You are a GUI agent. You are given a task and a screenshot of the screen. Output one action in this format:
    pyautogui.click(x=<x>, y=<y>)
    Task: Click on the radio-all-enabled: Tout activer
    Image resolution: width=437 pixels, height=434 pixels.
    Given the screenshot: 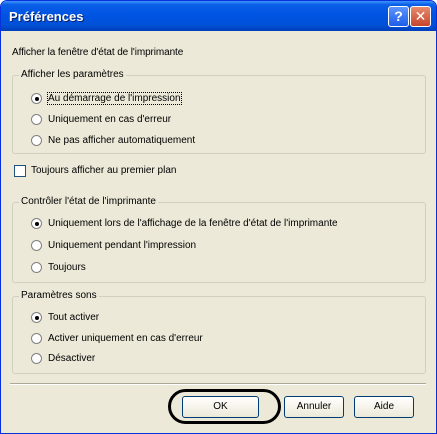 What is the action you would take?
    pyautogui.click(x=221, y=318)
    